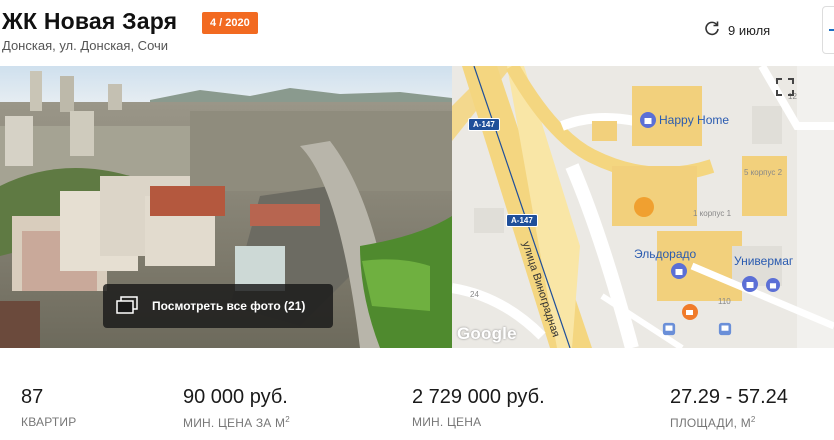 This screenshot has height=440, width=834. What do you see at coordinates (447, 422) in the screenshot?
I see `stat-label: МИН. ЦЕНА` at bounding box center [447, 422].